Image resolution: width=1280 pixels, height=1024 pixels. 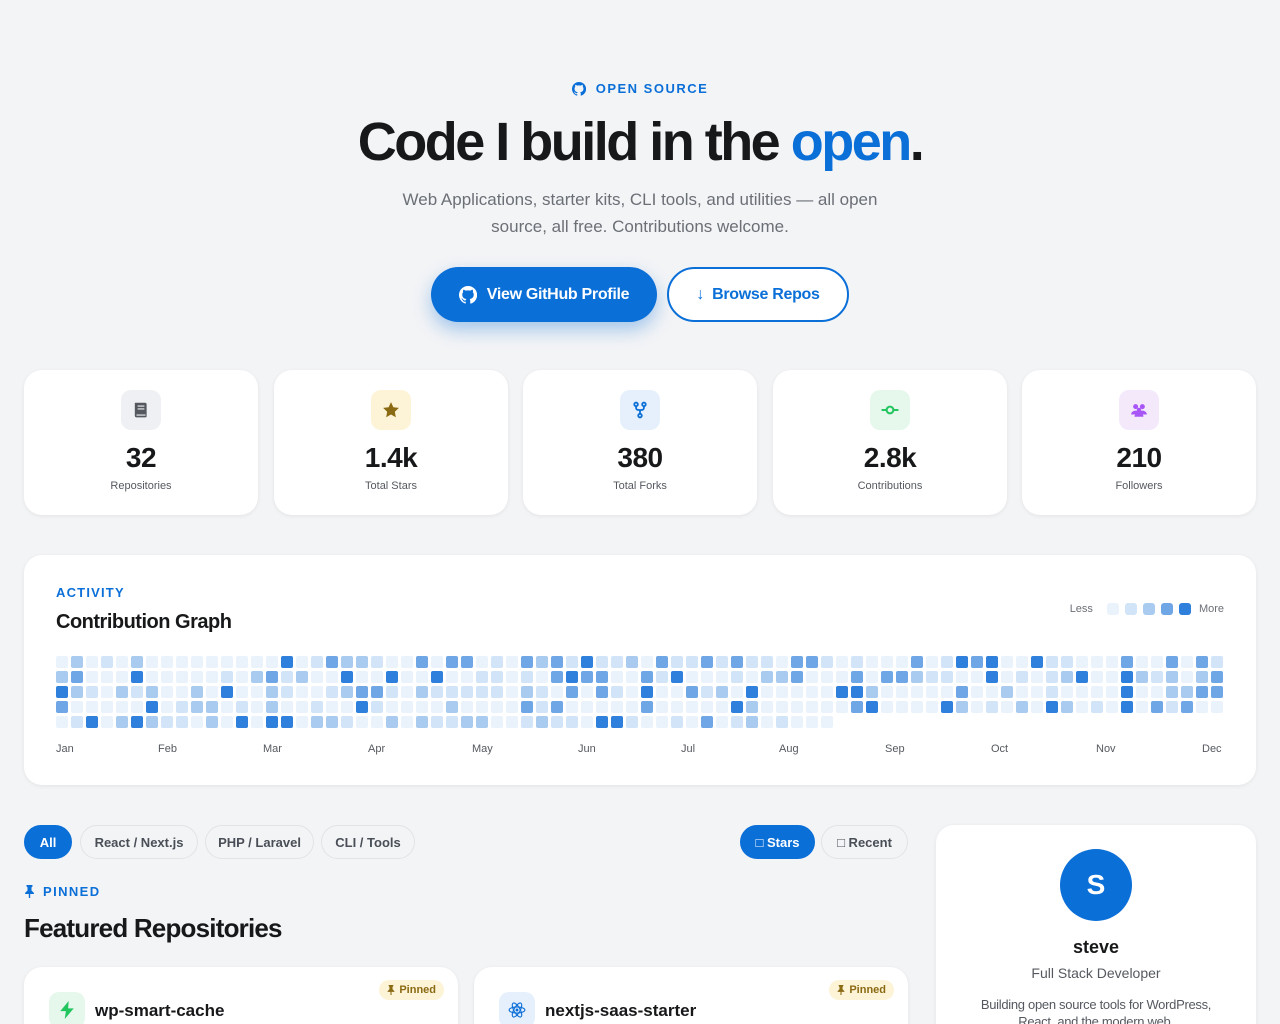 I want to click on stat-value: 210, so click(x=1139, y=457).